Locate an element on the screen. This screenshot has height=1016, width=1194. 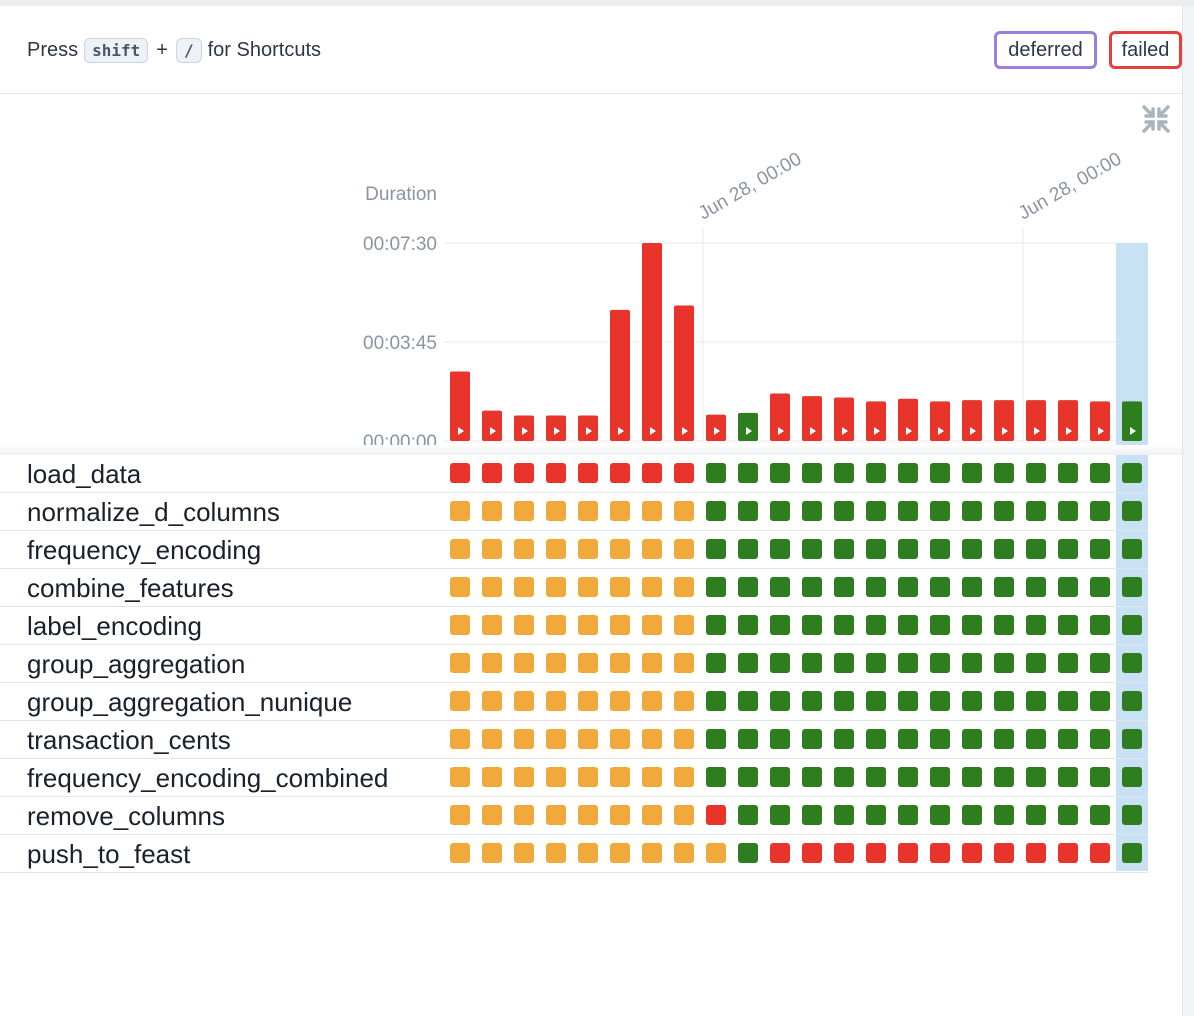
details-panel-edge is located at coordinates (1188, 511).